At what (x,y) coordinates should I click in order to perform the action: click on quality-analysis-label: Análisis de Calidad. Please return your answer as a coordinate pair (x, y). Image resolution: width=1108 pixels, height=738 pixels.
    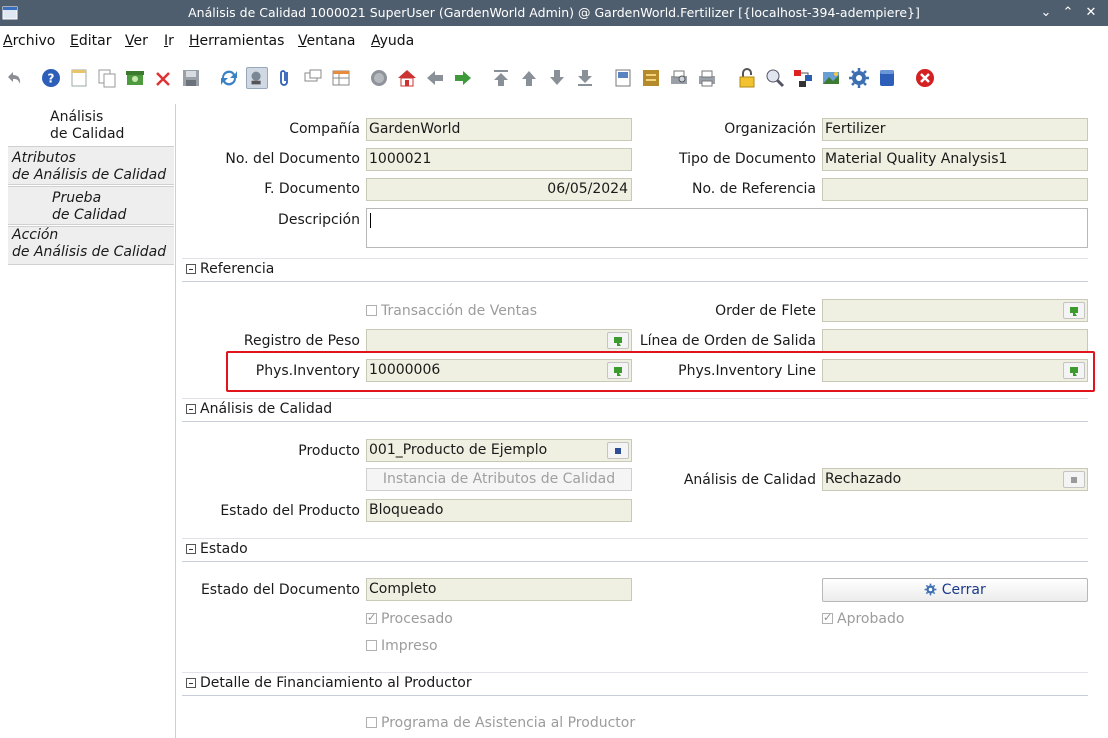
    Looking at the image, I should click on (749, 480).